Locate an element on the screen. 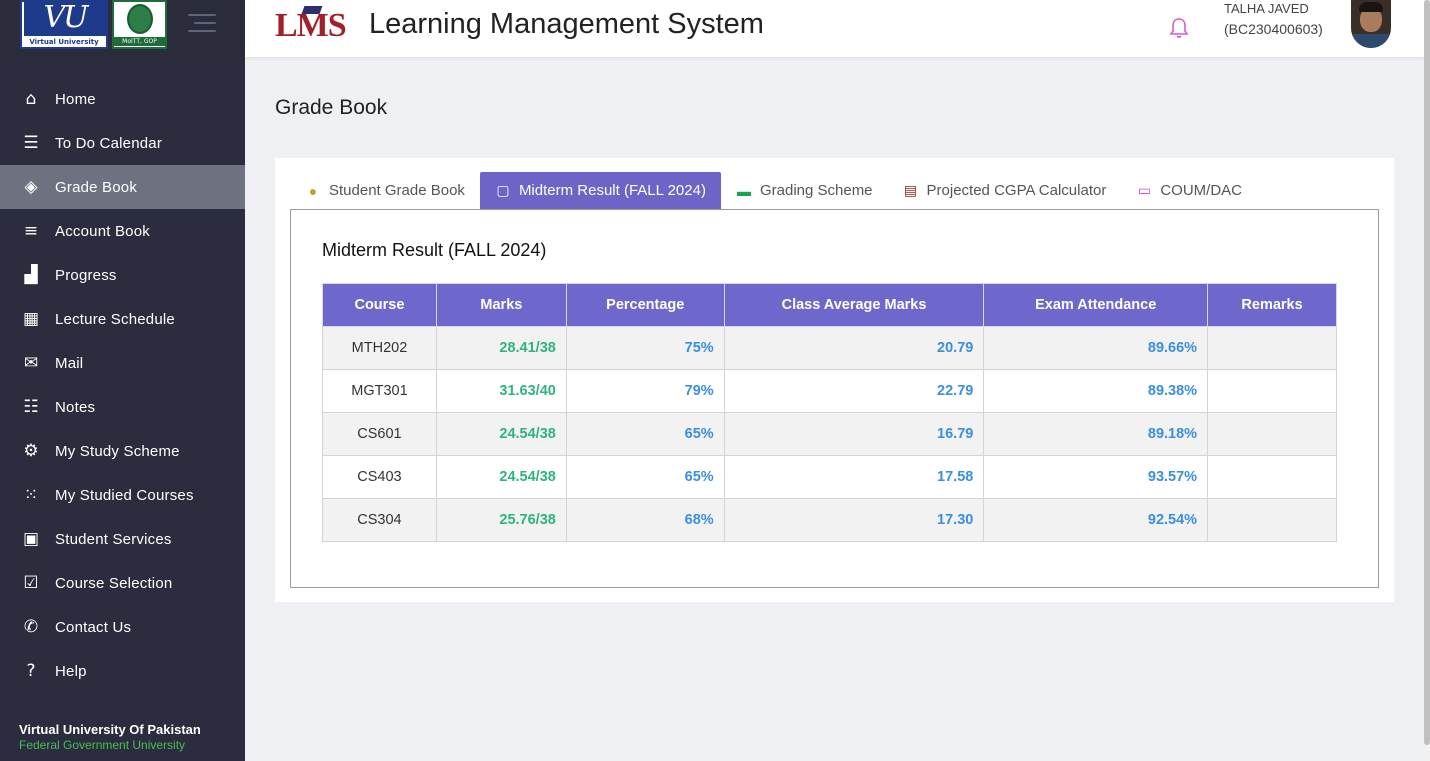 This screenshot has width=1430, height=761. sidebar-item-help: ? Help is located at coordinates (122, 671).